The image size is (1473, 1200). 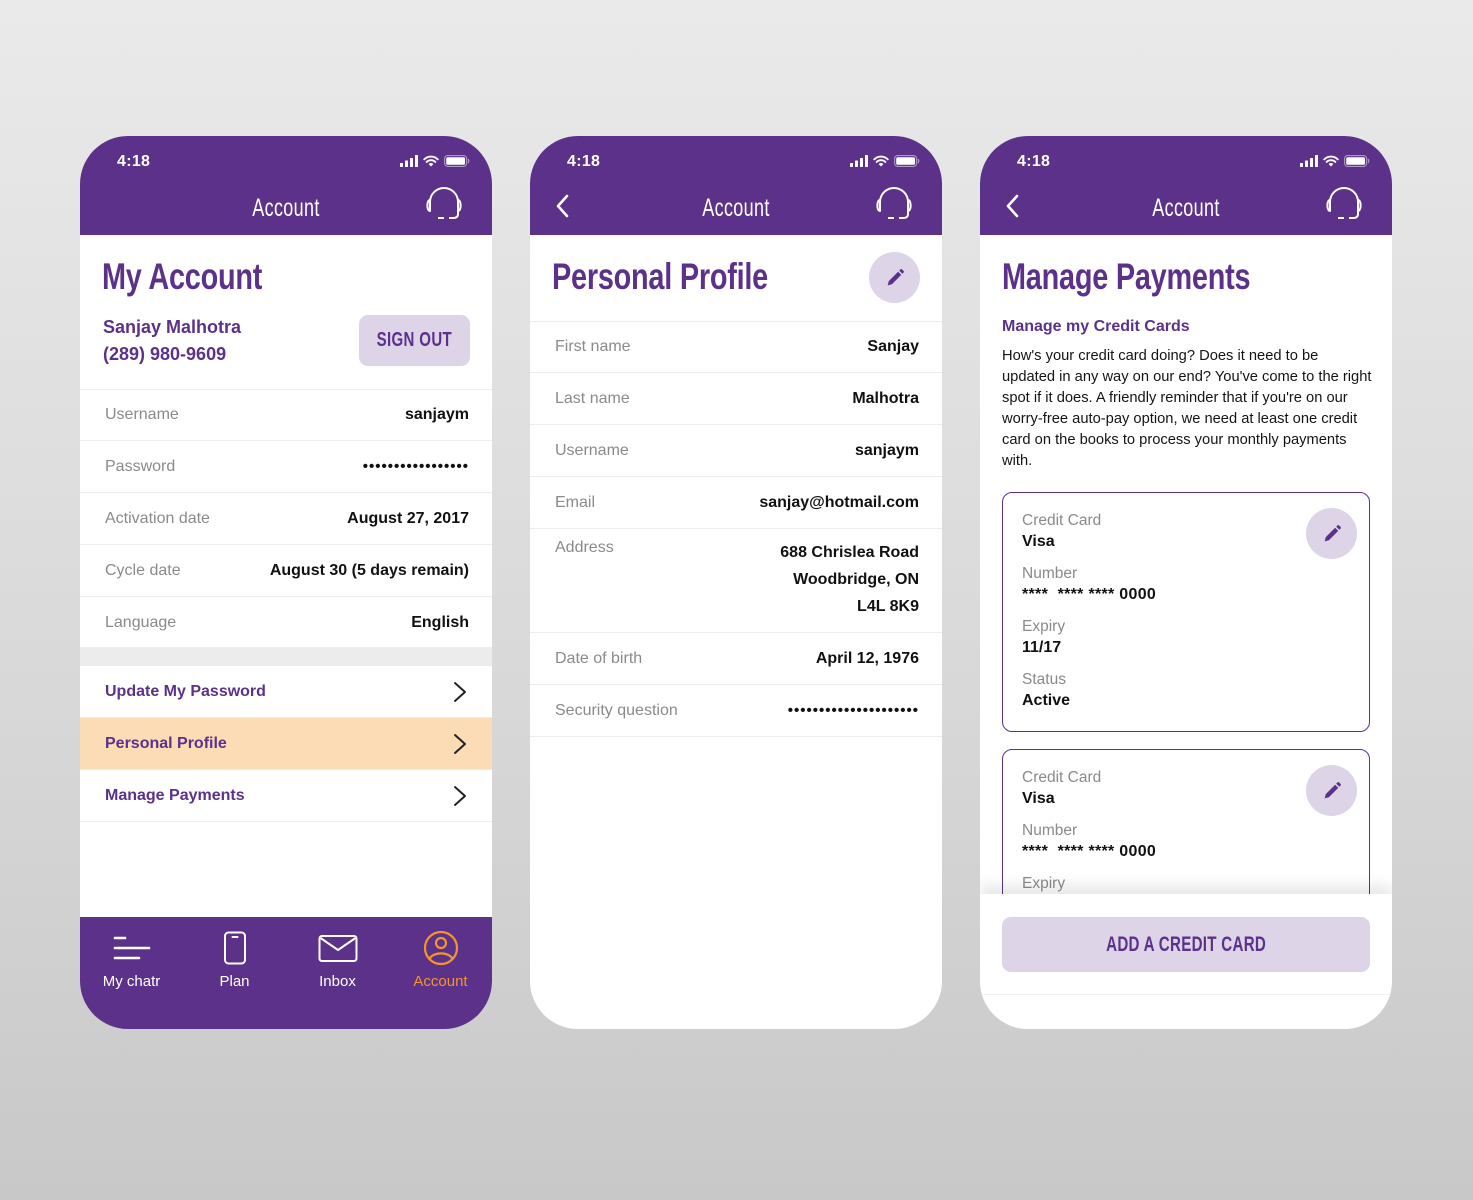 What do you see at coordinates (616, 710) in the screenshot?
I see `row-label: Security question` at bounding box center [616, 710].